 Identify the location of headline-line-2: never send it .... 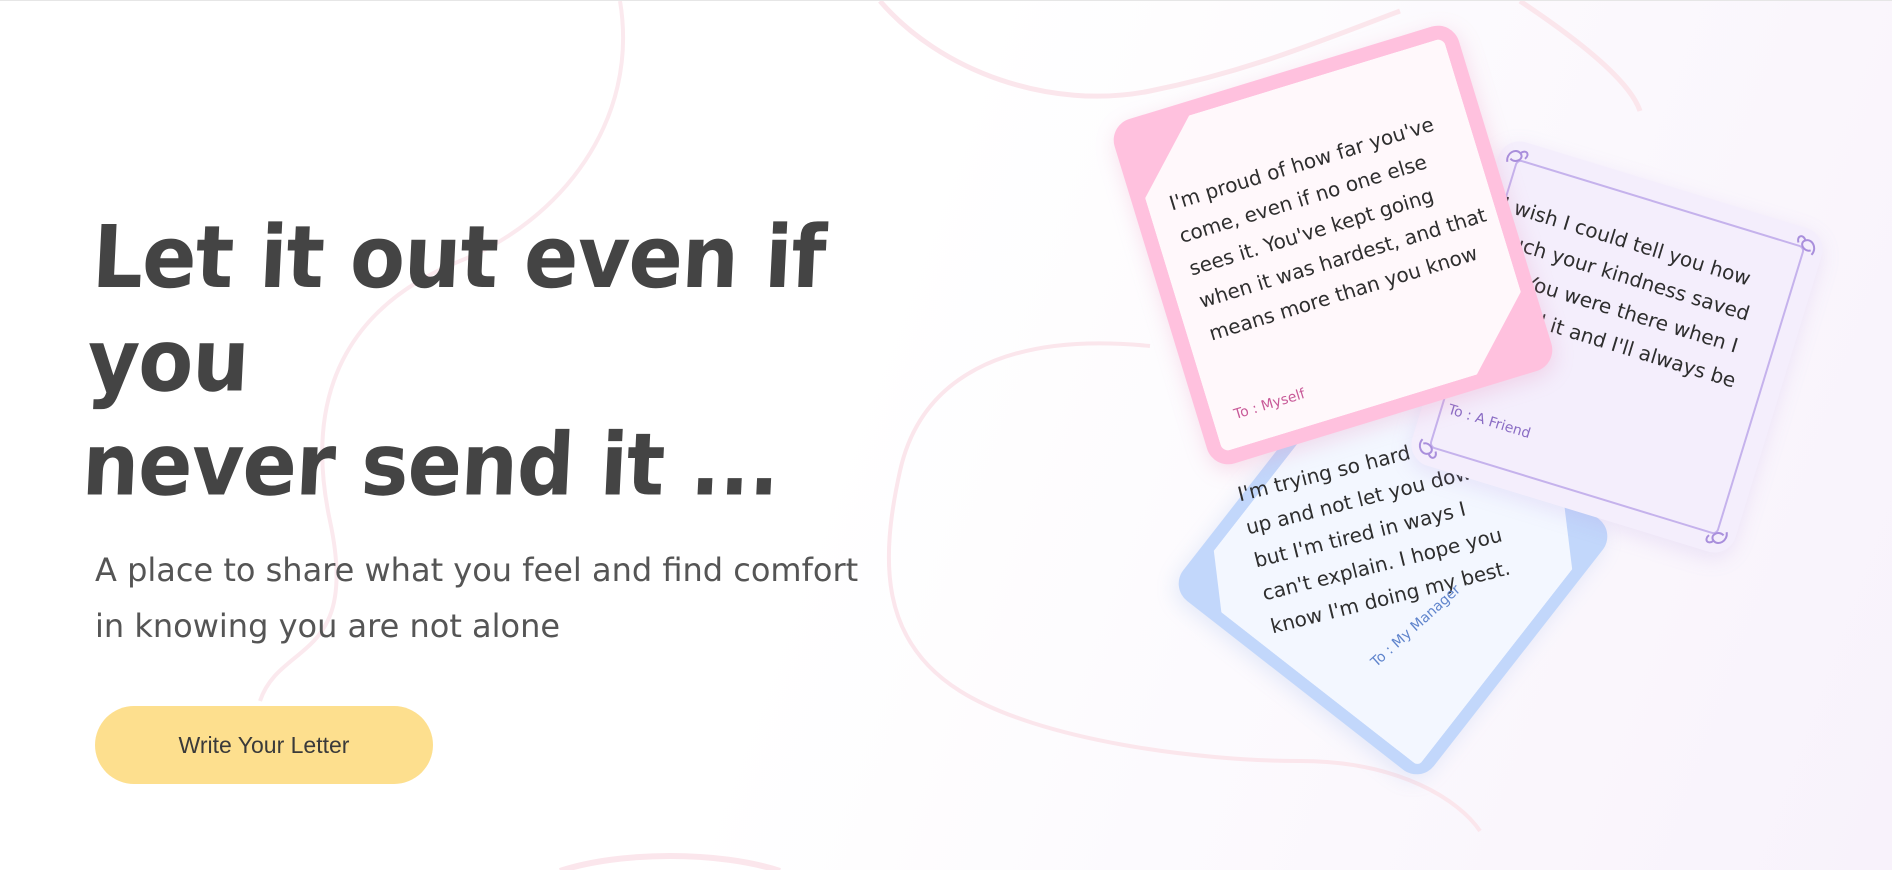
(431, 464).